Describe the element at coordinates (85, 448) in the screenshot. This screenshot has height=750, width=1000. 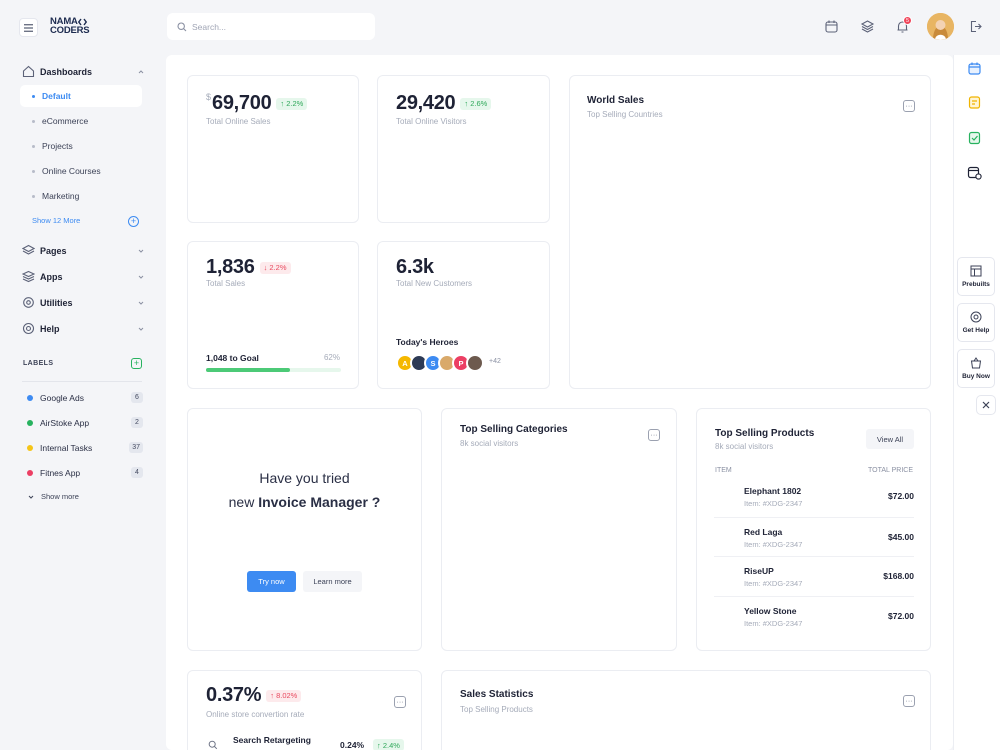
I see `label-internal-tasks: Internal Tasks 37` at that location.